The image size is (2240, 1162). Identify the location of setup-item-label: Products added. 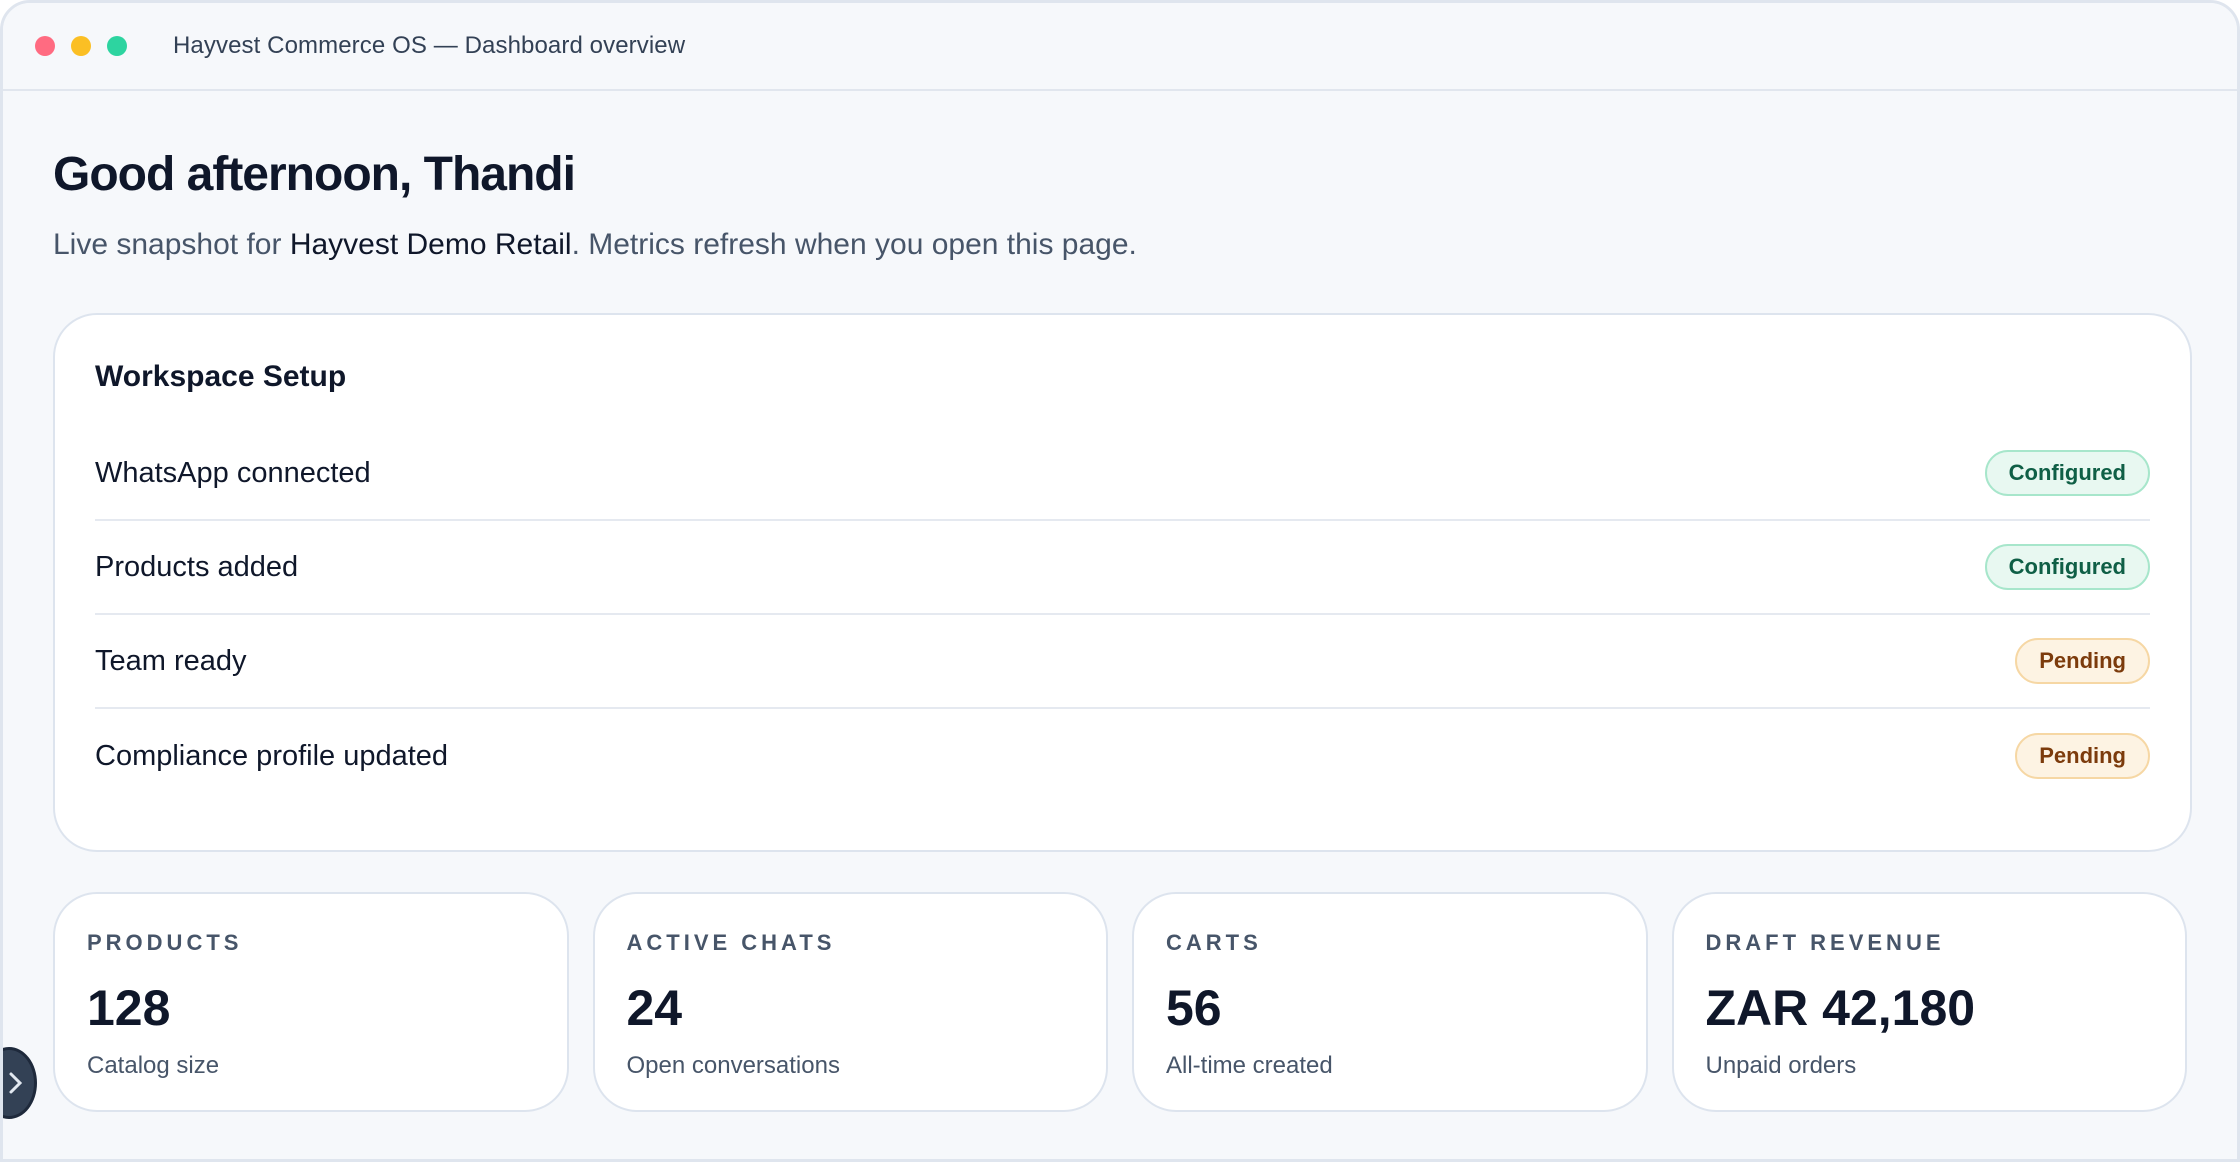
(197, 566).